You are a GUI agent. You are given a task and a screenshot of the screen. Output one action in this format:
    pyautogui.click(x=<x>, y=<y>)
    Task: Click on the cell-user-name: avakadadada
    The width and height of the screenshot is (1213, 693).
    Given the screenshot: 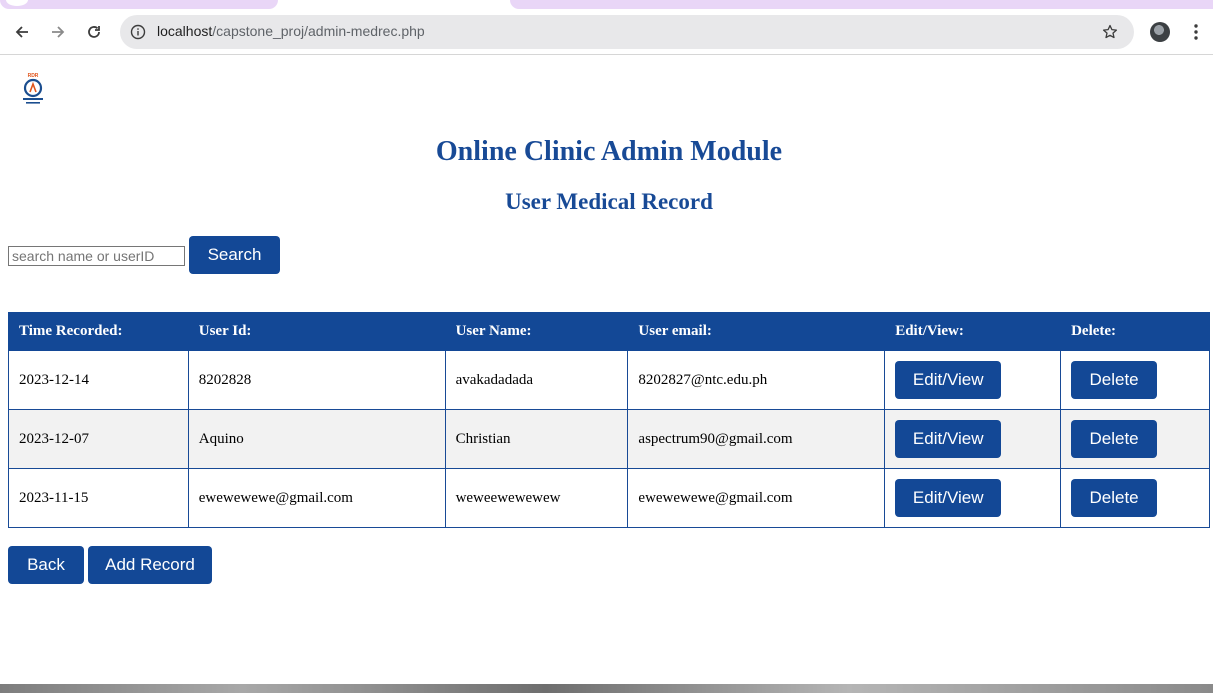 What is the action you would take?
    pyautogui.click(x=536, y=380)
    